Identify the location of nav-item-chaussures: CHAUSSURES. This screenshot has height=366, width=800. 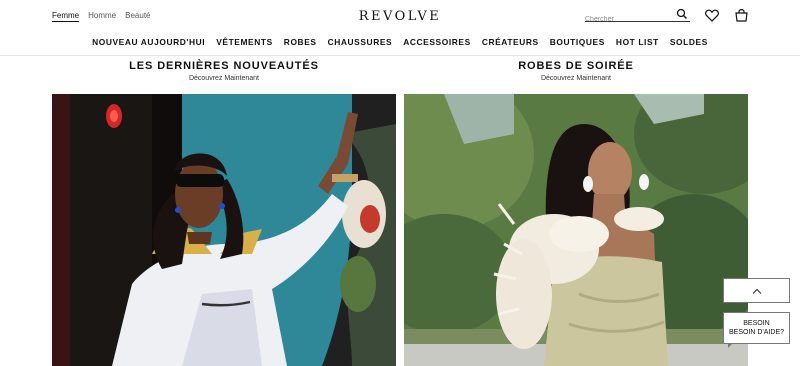
(360, 44).